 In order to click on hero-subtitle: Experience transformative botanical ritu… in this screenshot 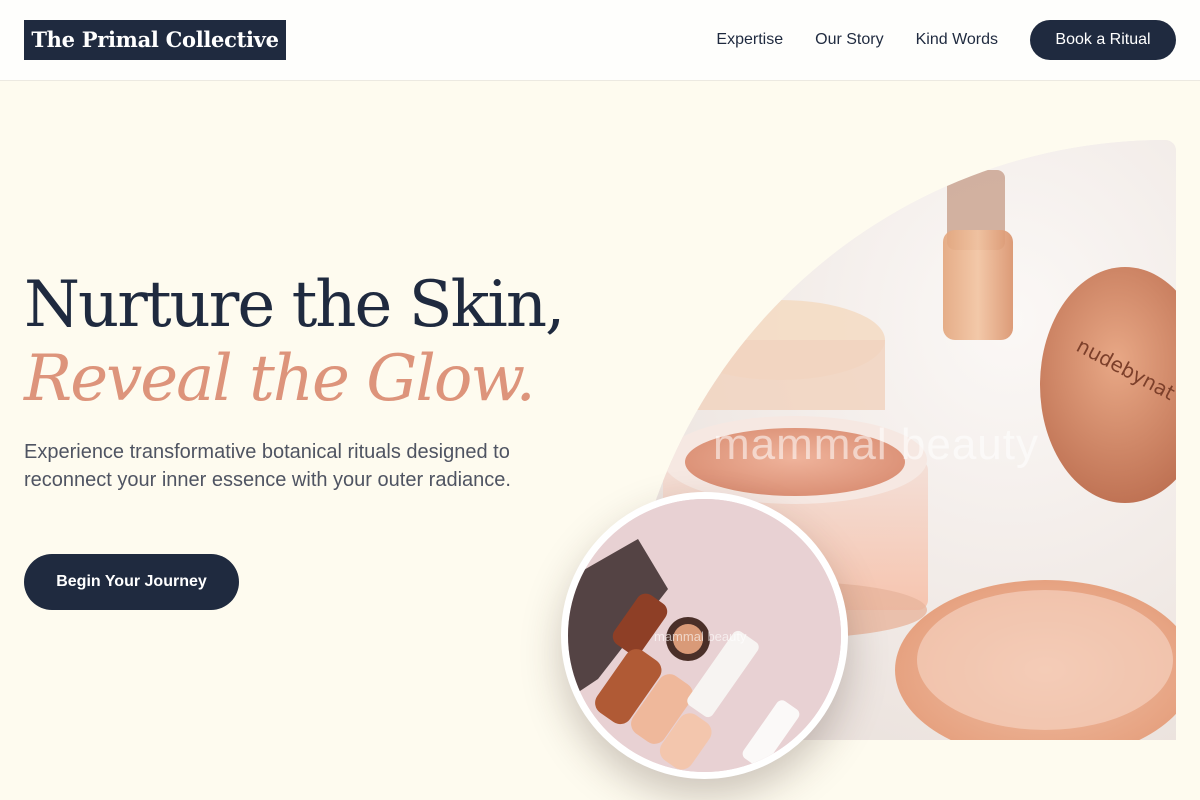, I will do `click(267, 466)`.